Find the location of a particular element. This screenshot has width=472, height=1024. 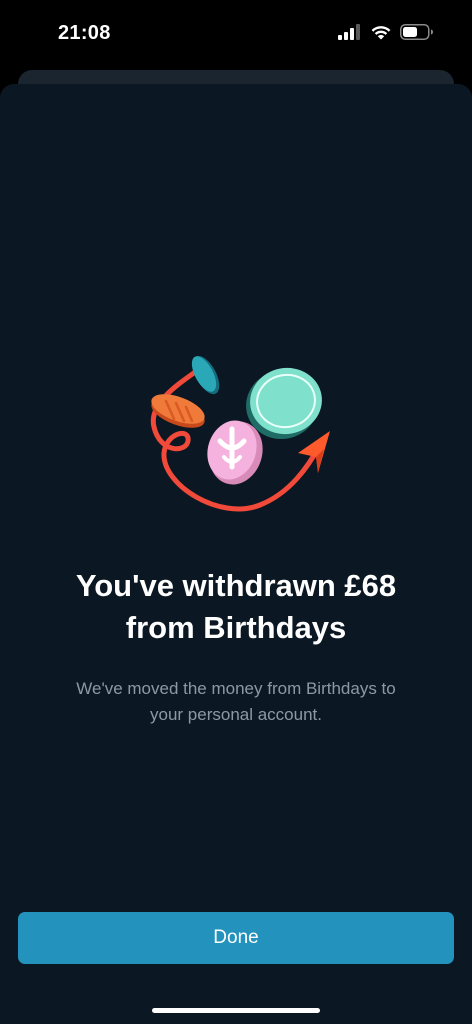

done-button: Done is located at coordinates (236, 938).